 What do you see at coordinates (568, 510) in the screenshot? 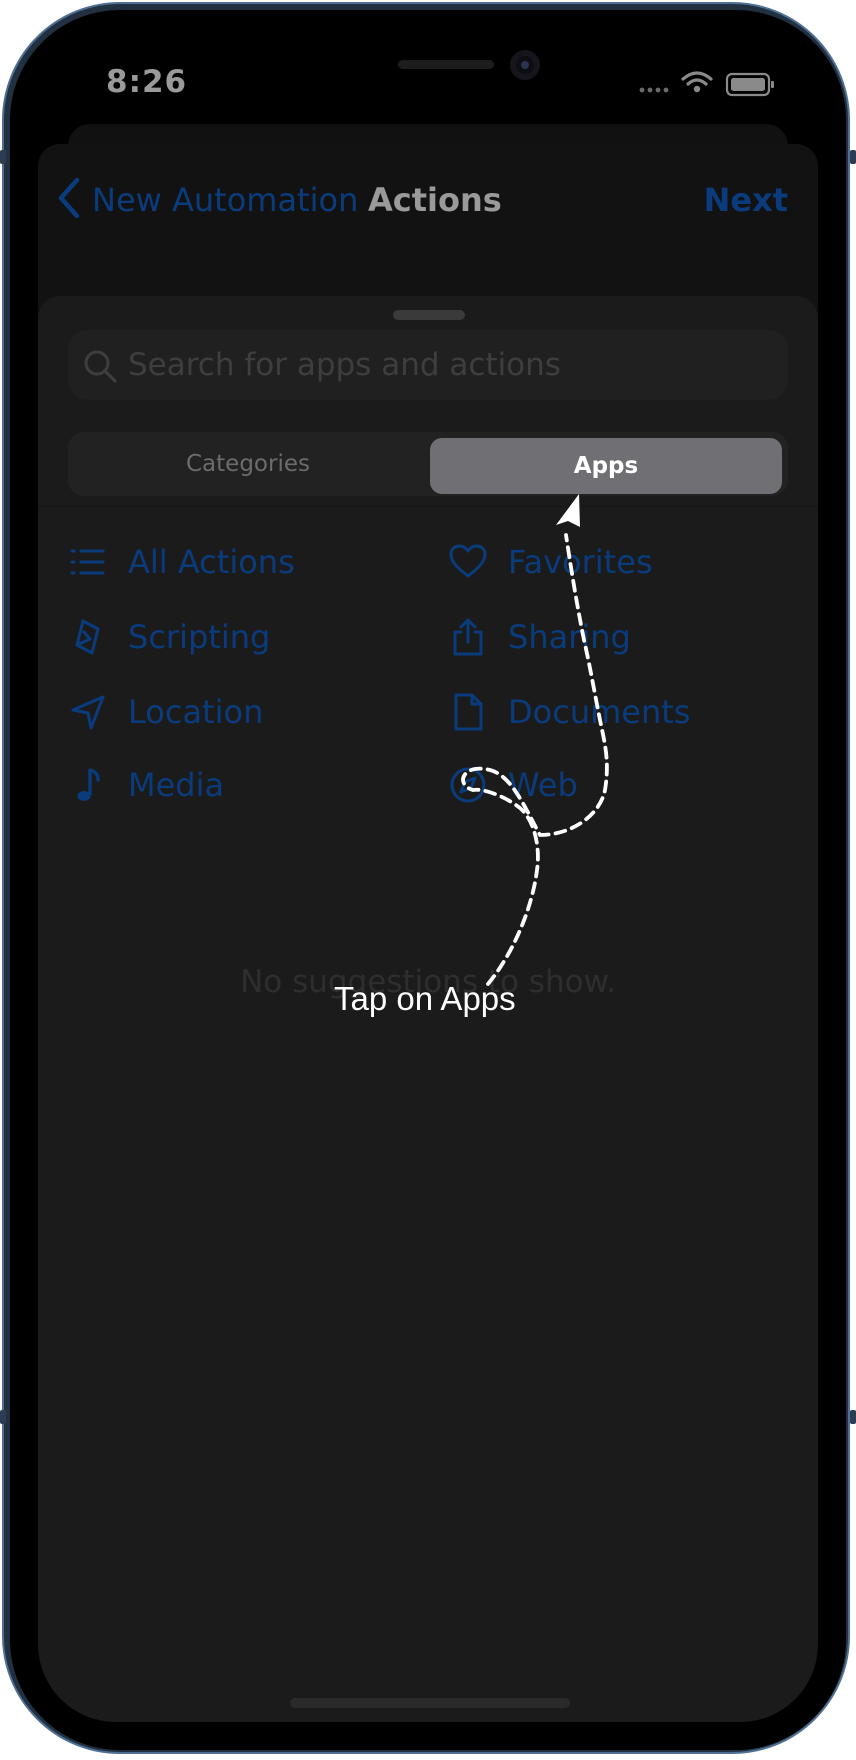
I see `arrow-head-icon` at bounding box center [568, 510].